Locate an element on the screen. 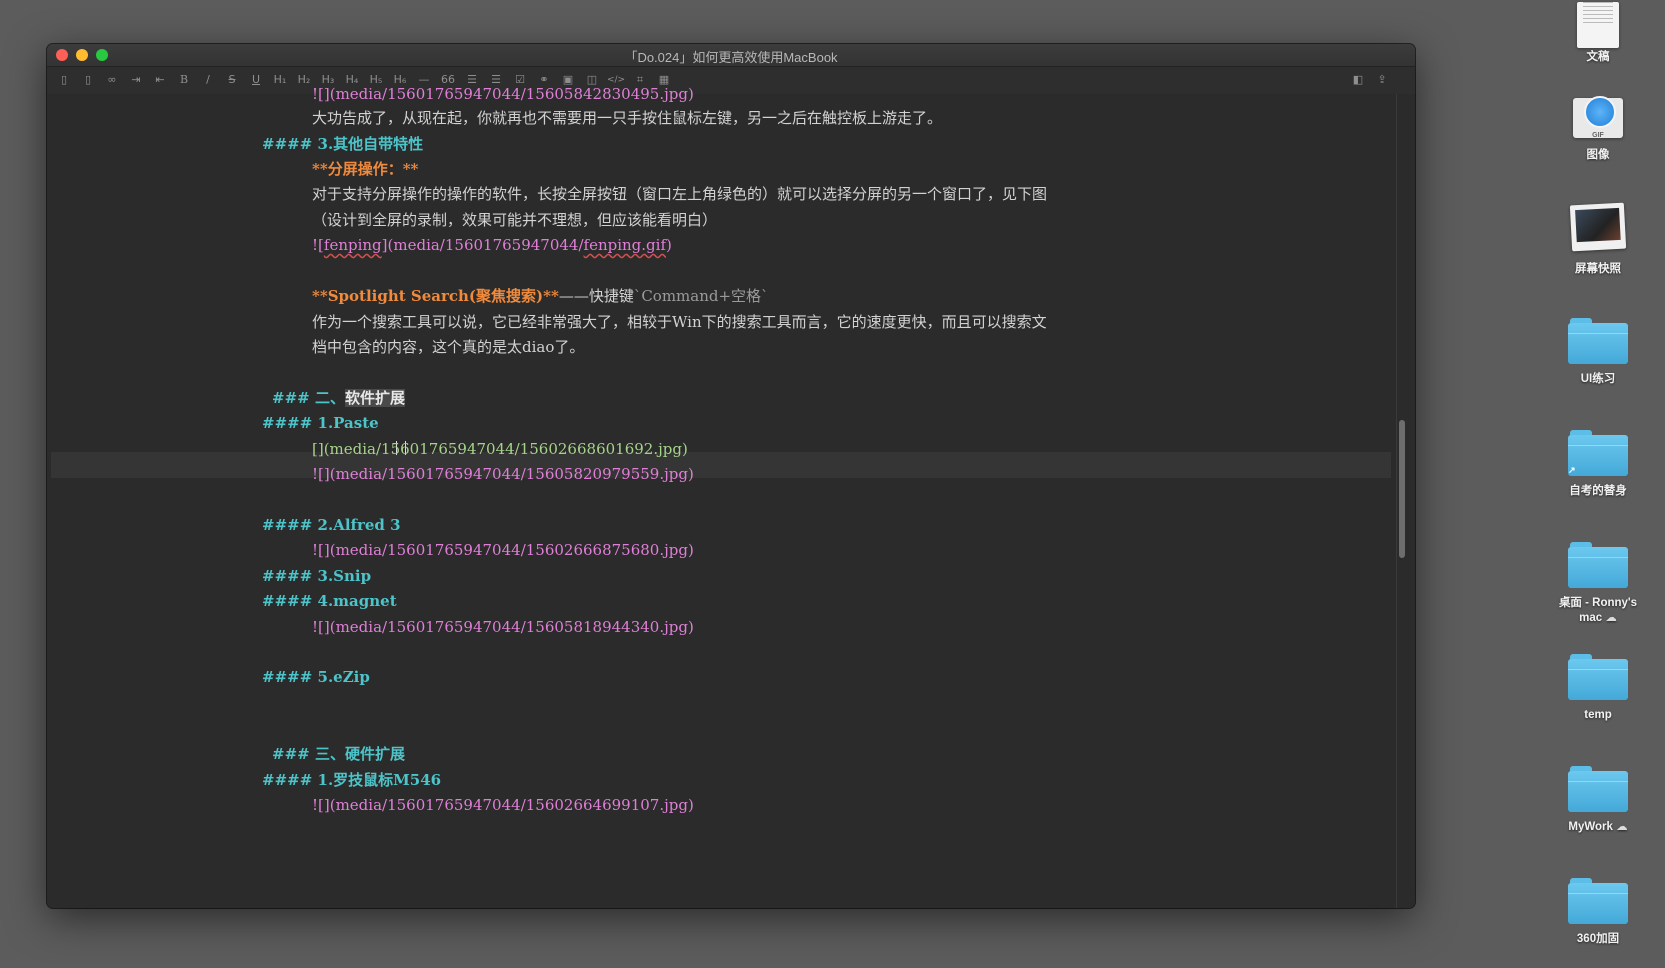 This screenshot has width=1665, height=968. heading-text: 5.eZip is located at coordinates (343, 677).